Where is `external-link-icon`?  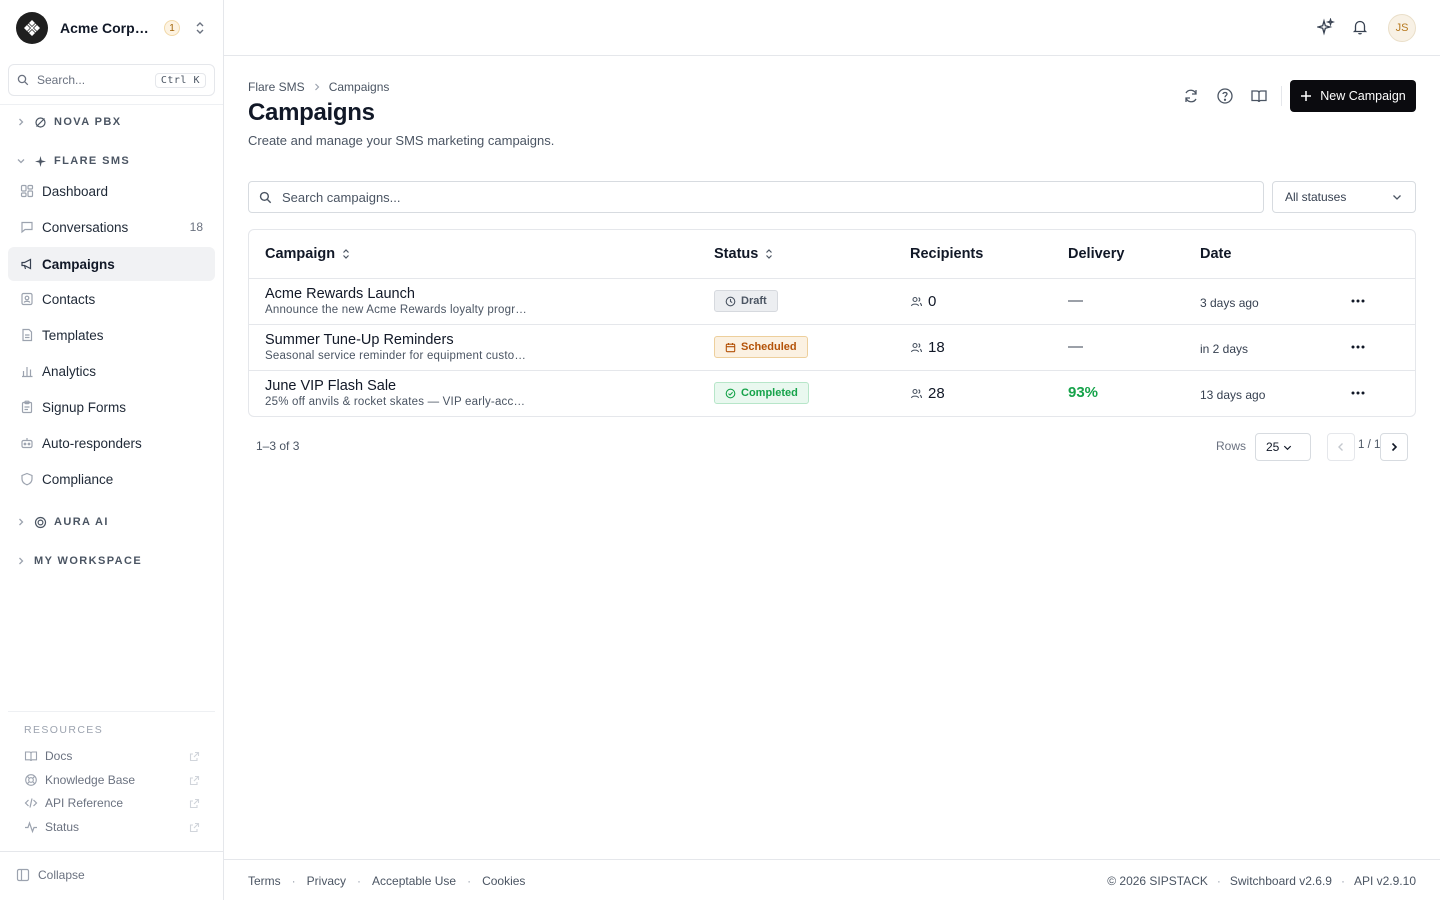 external-link-icon is located at coordinates (194, 827).